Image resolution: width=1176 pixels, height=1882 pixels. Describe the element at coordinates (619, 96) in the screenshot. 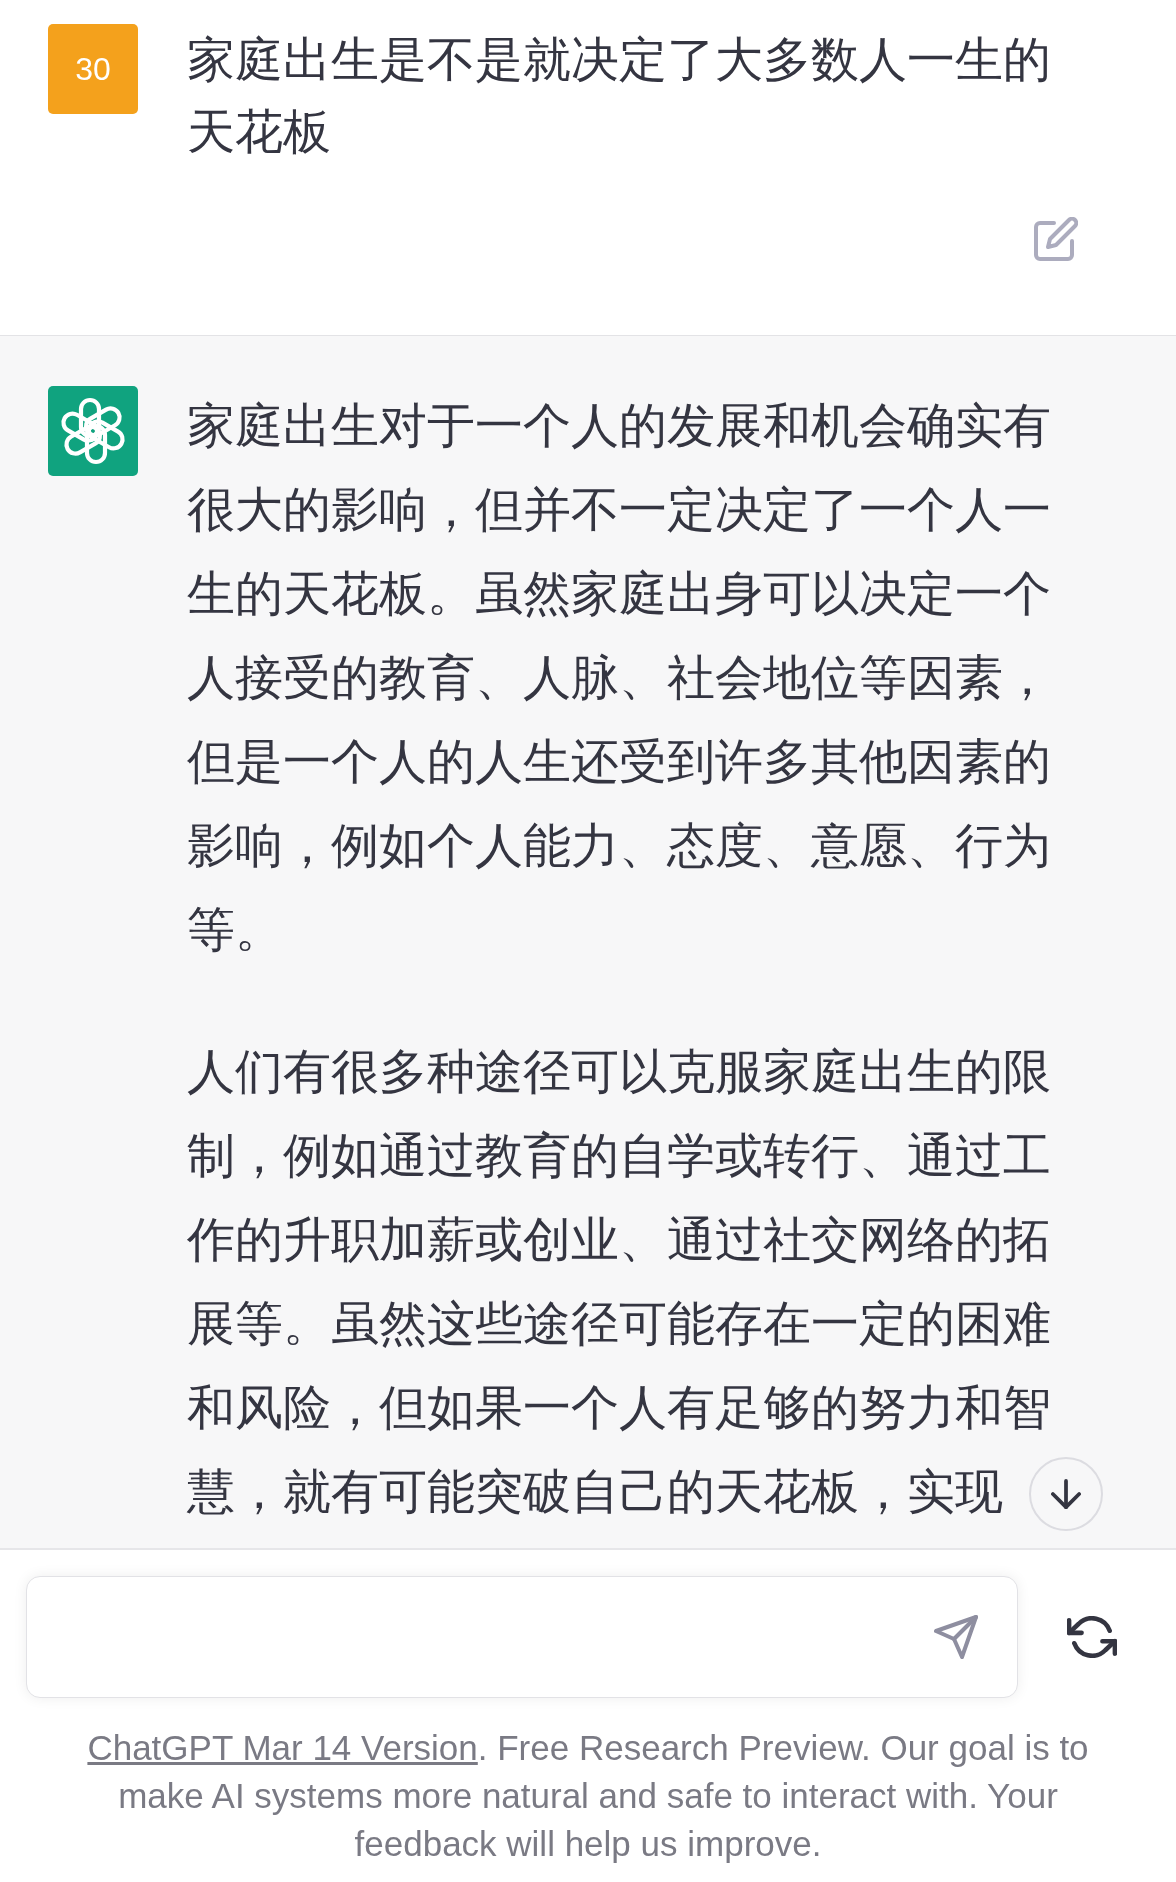

I see `message-text: 家庭出生是不是就决定了大多数人一生的天花板` at that location.